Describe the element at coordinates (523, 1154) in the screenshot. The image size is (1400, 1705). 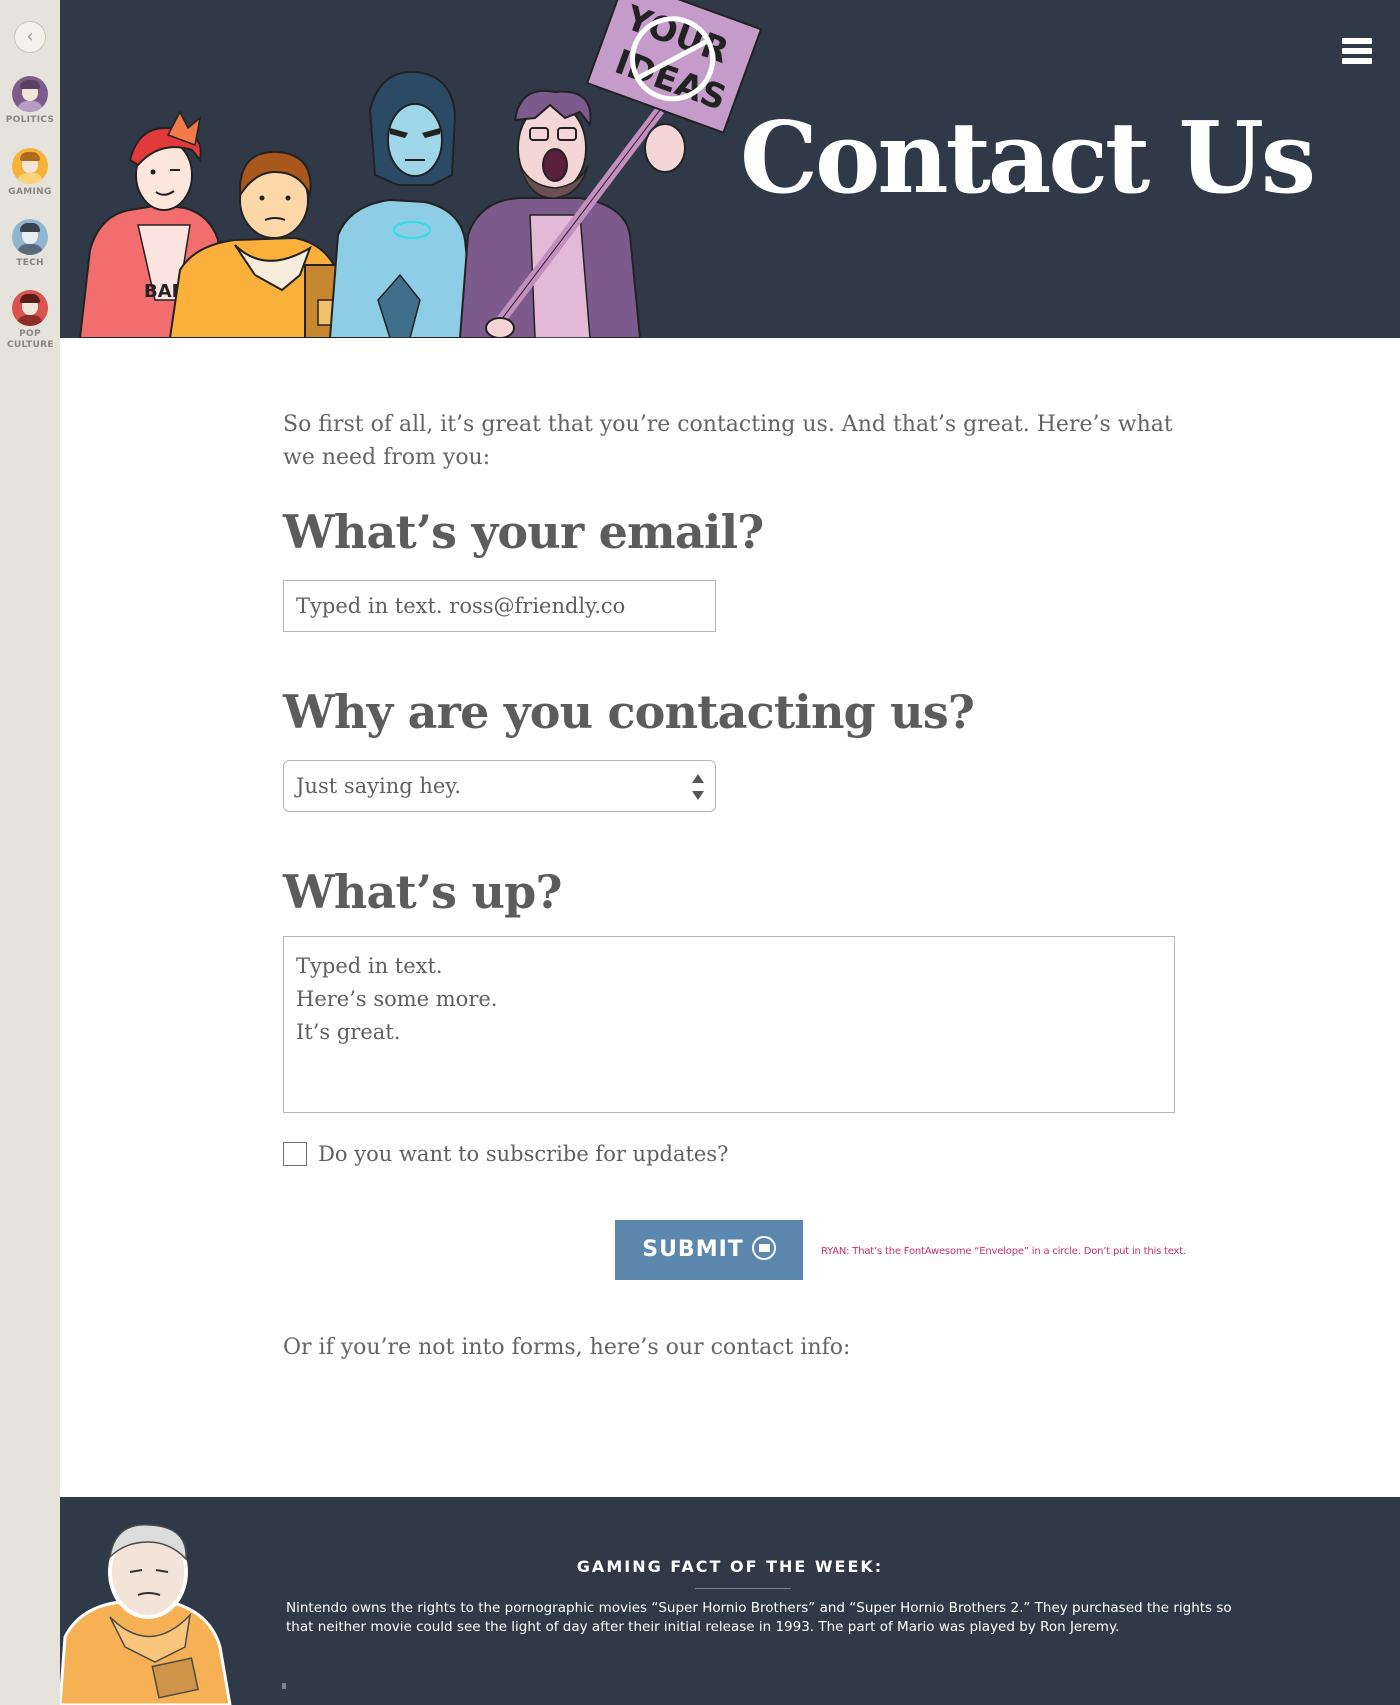
I see `subscribe-label: Do you want to subscribe for updates?` at that location.